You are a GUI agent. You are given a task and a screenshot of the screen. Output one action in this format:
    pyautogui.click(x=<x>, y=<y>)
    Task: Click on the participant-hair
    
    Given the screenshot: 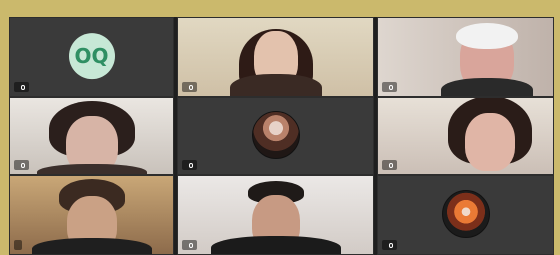 What is the action you would take?
    pyautogui.click(x=486, y=35)
    